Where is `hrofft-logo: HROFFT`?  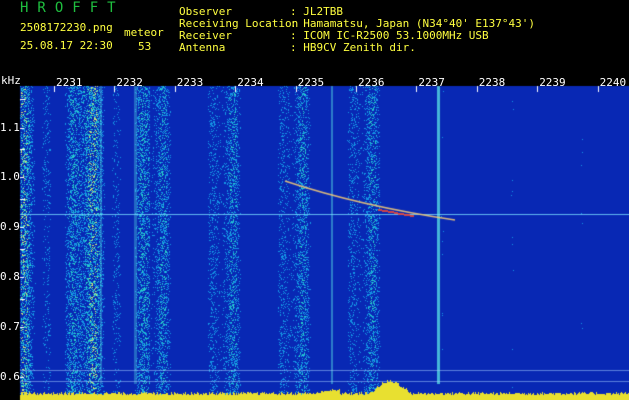
hrofft-logo: HROFFT is located at coordinates (72, 8).